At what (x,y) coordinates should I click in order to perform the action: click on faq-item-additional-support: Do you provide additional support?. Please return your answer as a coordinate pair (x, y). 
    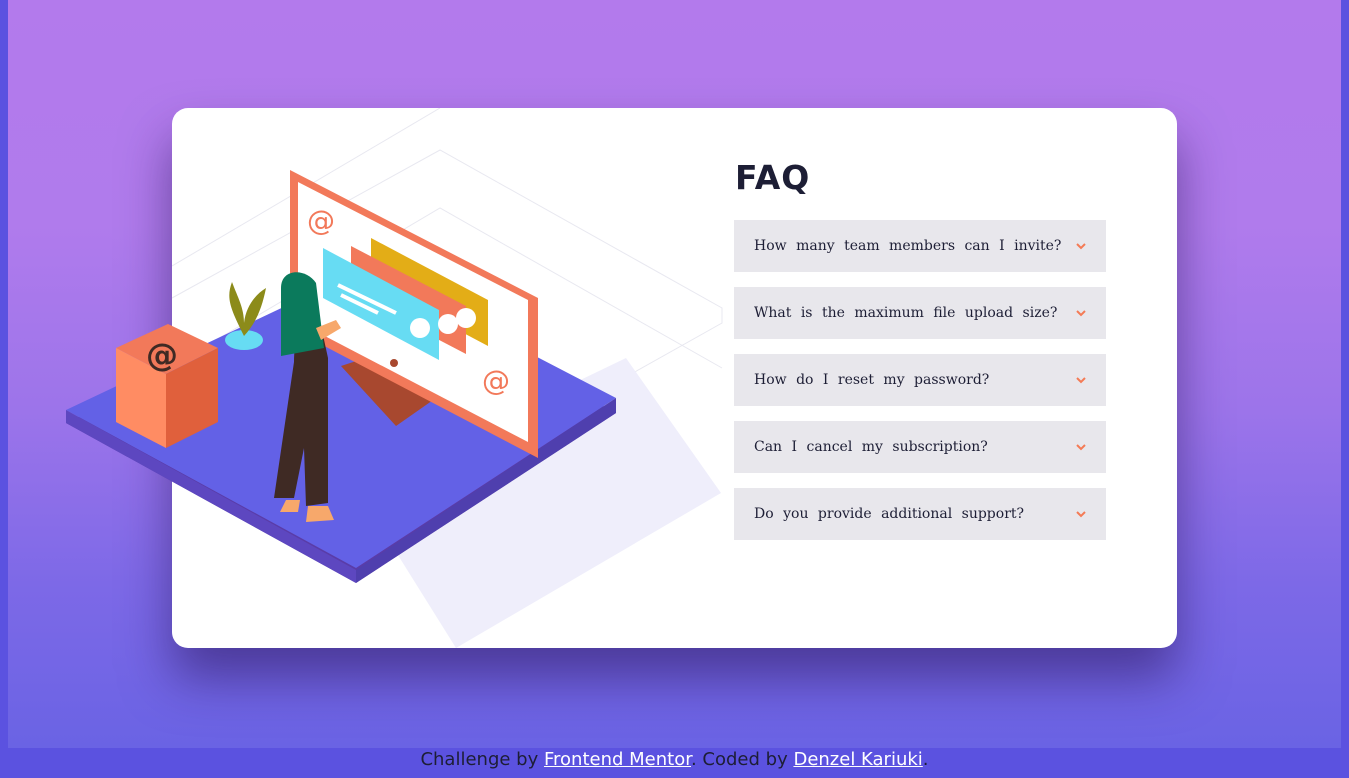
    Looking at the image, I should click on (920, 514).